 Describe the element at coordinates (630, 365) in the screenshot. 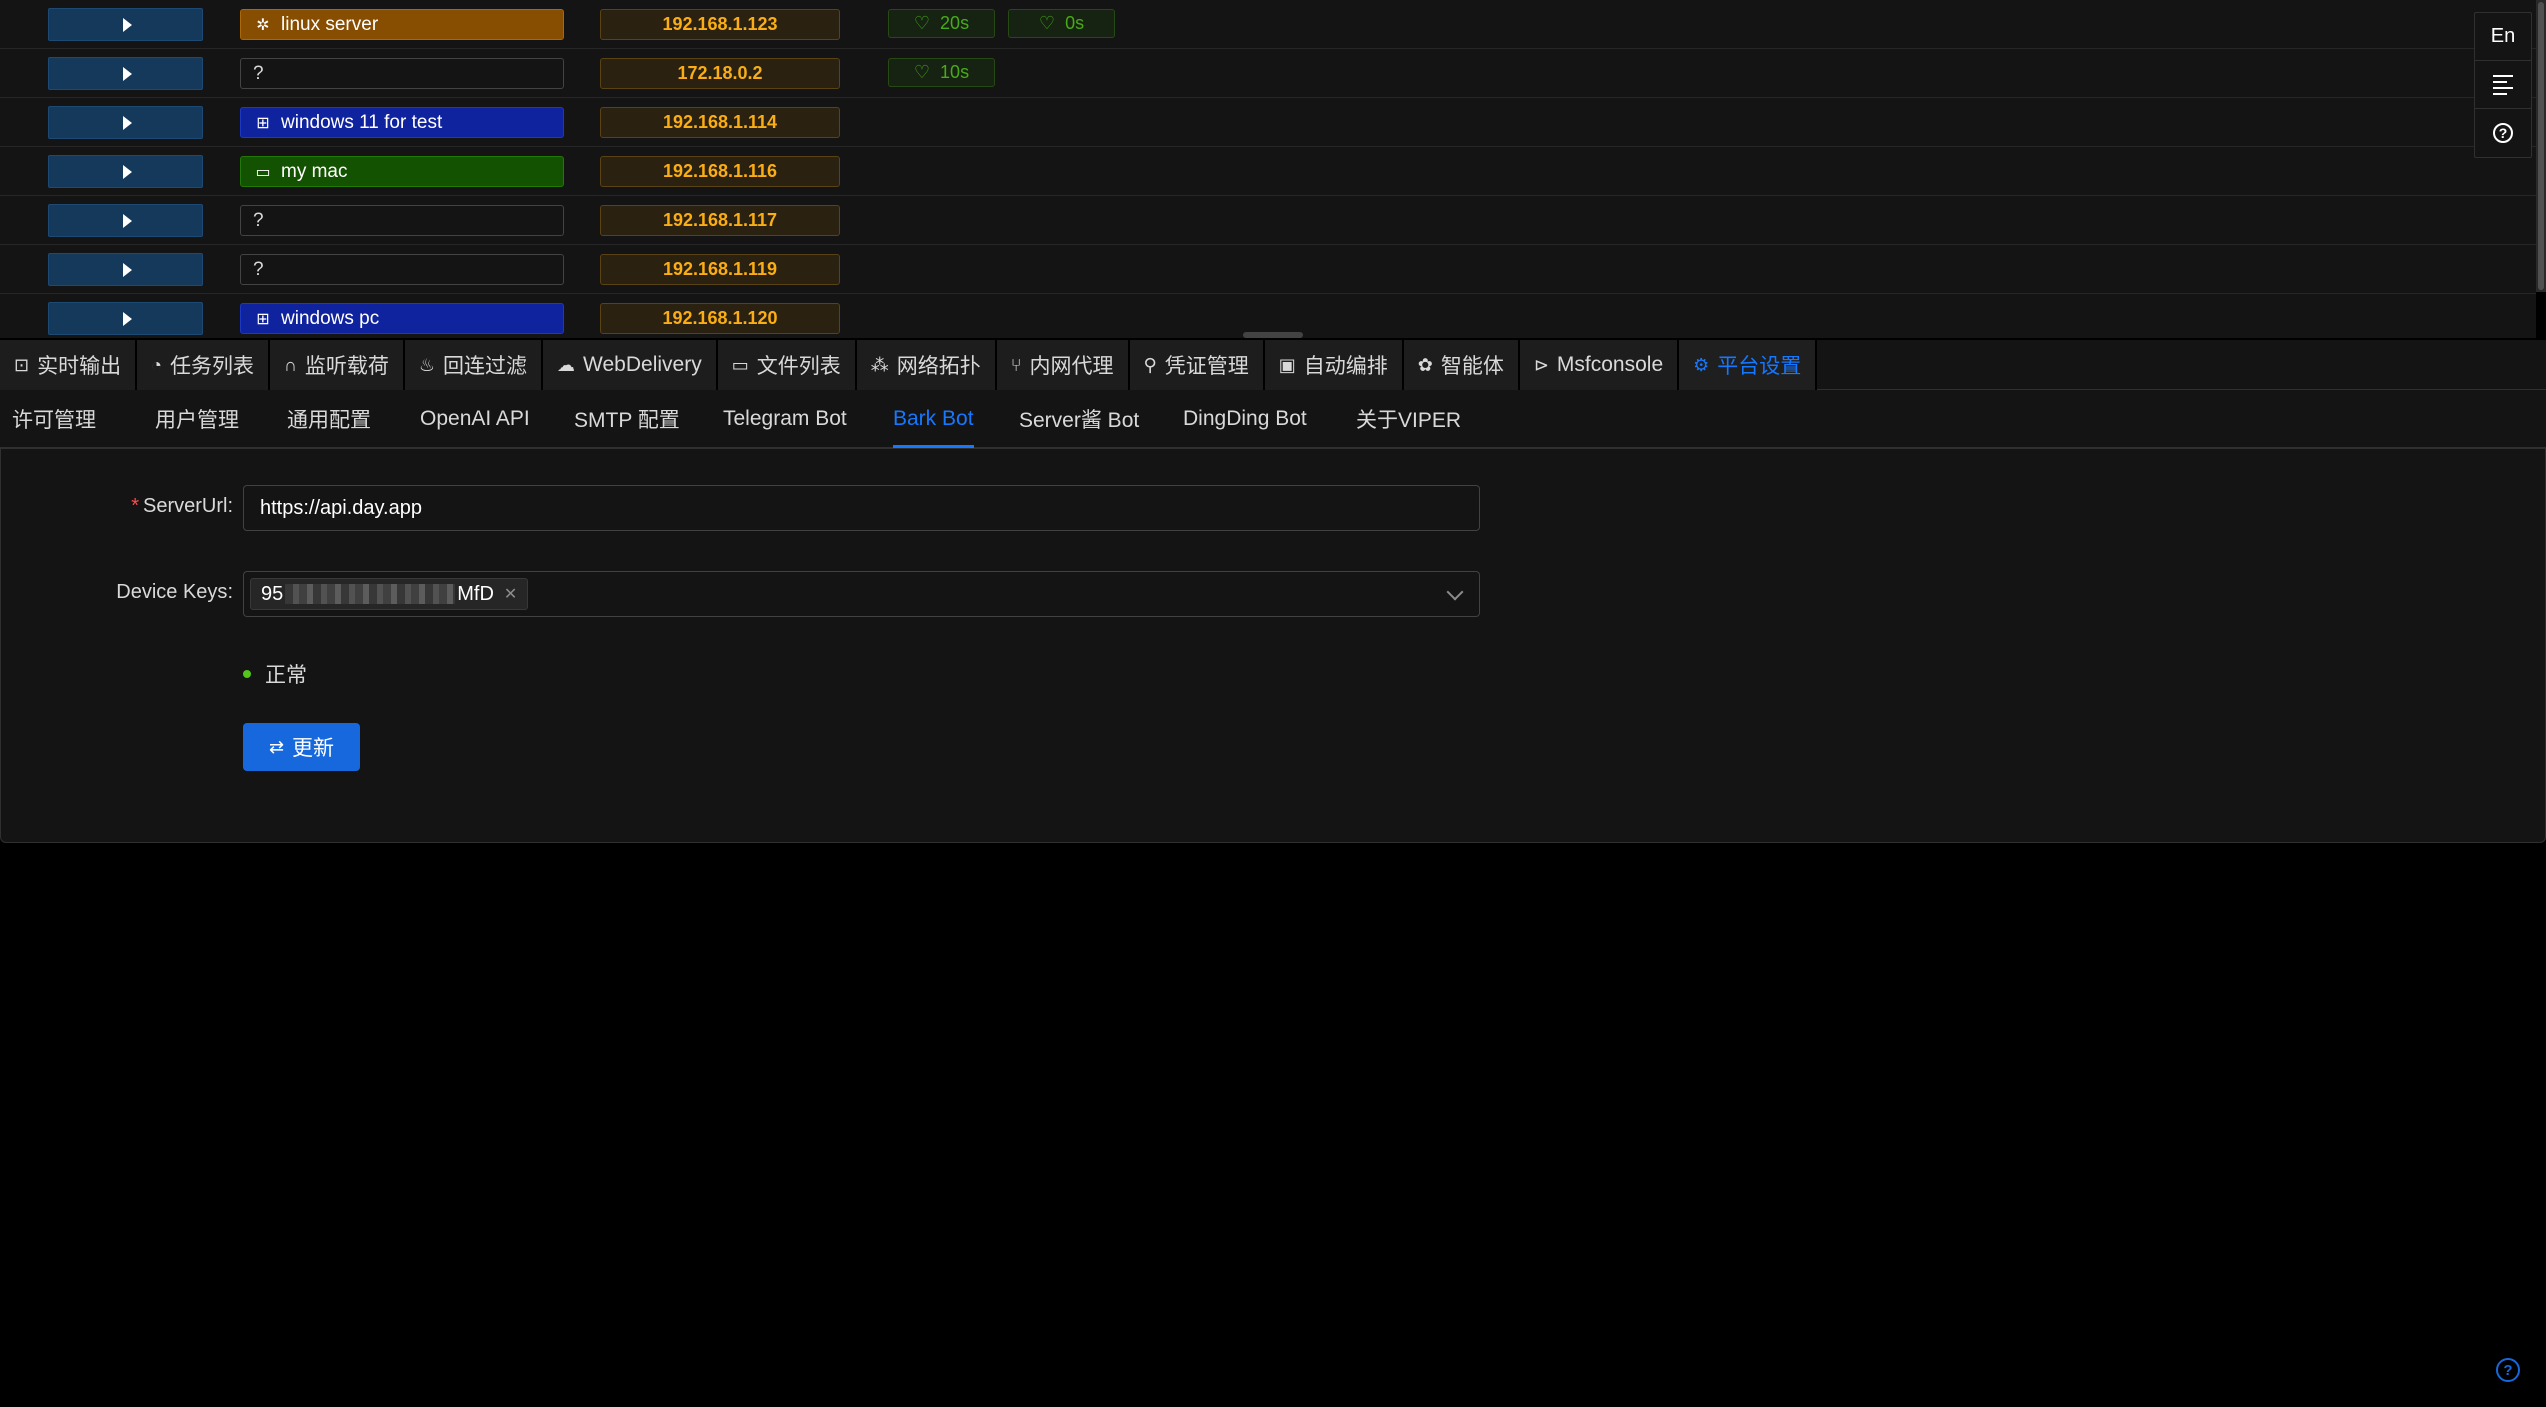

I see `tab-webdelivery: ☁ WebDelivery` at that location.